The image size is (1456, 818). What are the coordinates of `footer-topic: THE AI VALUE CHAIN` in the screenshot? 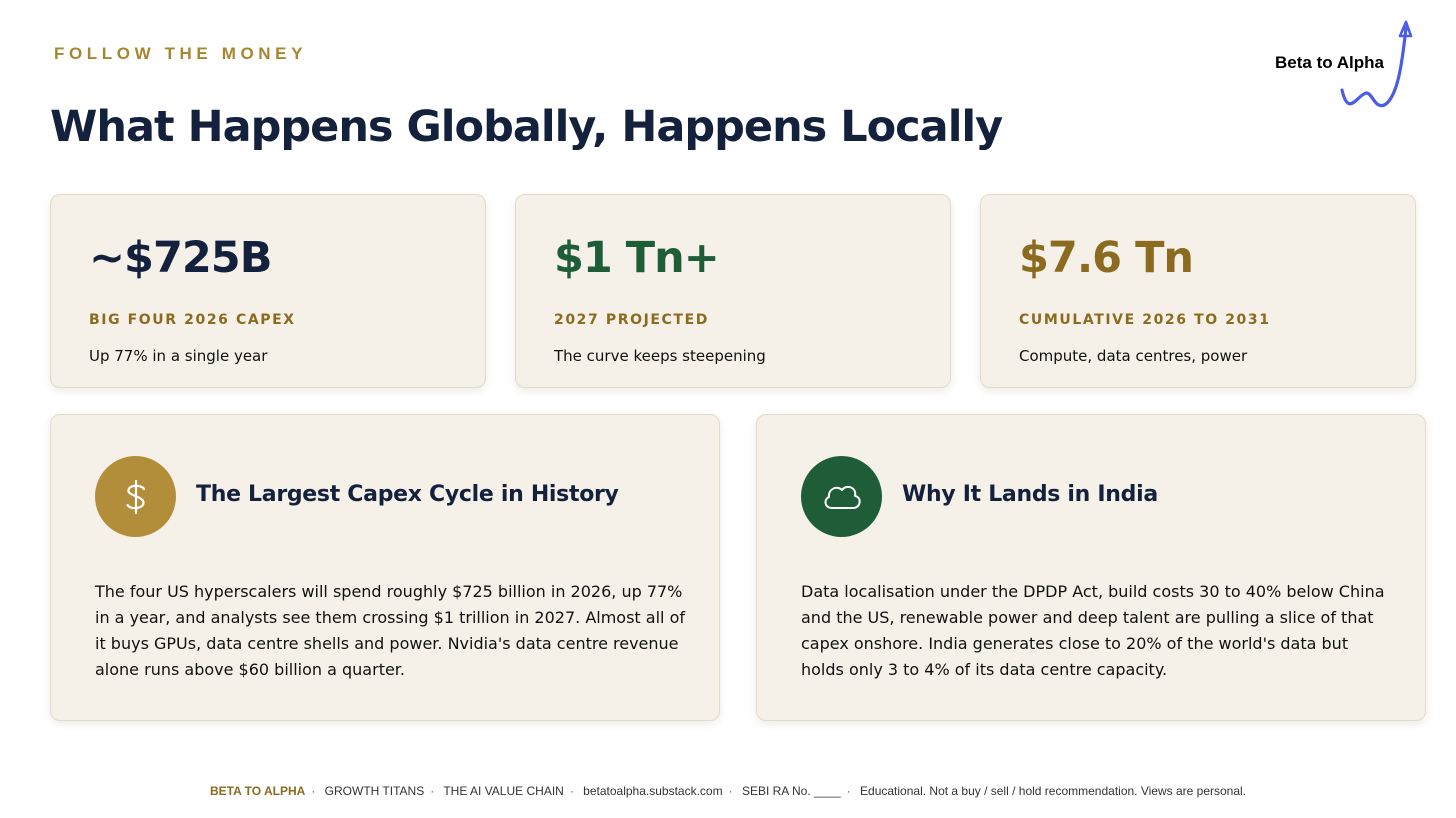 It's located at (503, 791).